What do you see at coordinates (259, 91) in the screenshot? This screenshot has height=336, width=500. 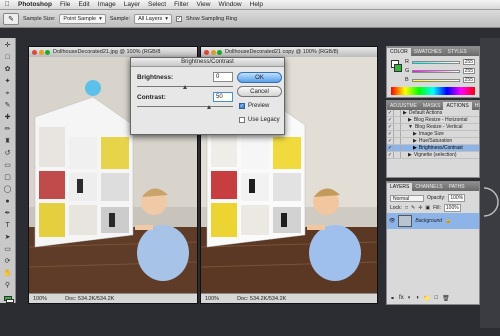 I see `cancel-button: Cancel` at bounding box center [259, 91].